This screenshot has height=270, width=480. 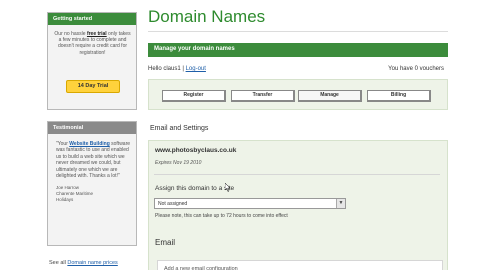 What do you see at coordinates (194, 96) in the screenshot?
I see `tab-register: Register` at bounding box center [194, 96].